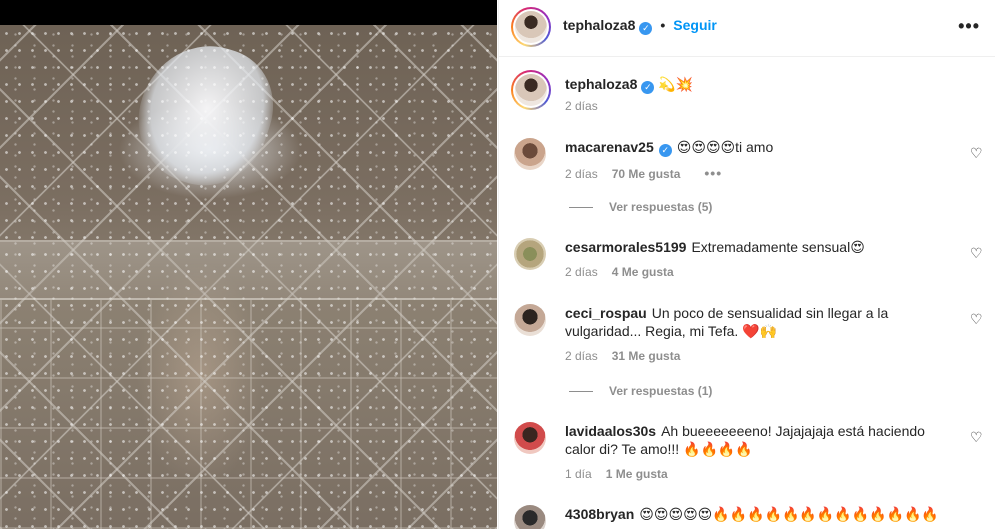  What do you see at coordinates (725, 147) in the screenshot?
I see `comment-text: 😍😍😍😍ti amo` at bounding box center [725, 147].